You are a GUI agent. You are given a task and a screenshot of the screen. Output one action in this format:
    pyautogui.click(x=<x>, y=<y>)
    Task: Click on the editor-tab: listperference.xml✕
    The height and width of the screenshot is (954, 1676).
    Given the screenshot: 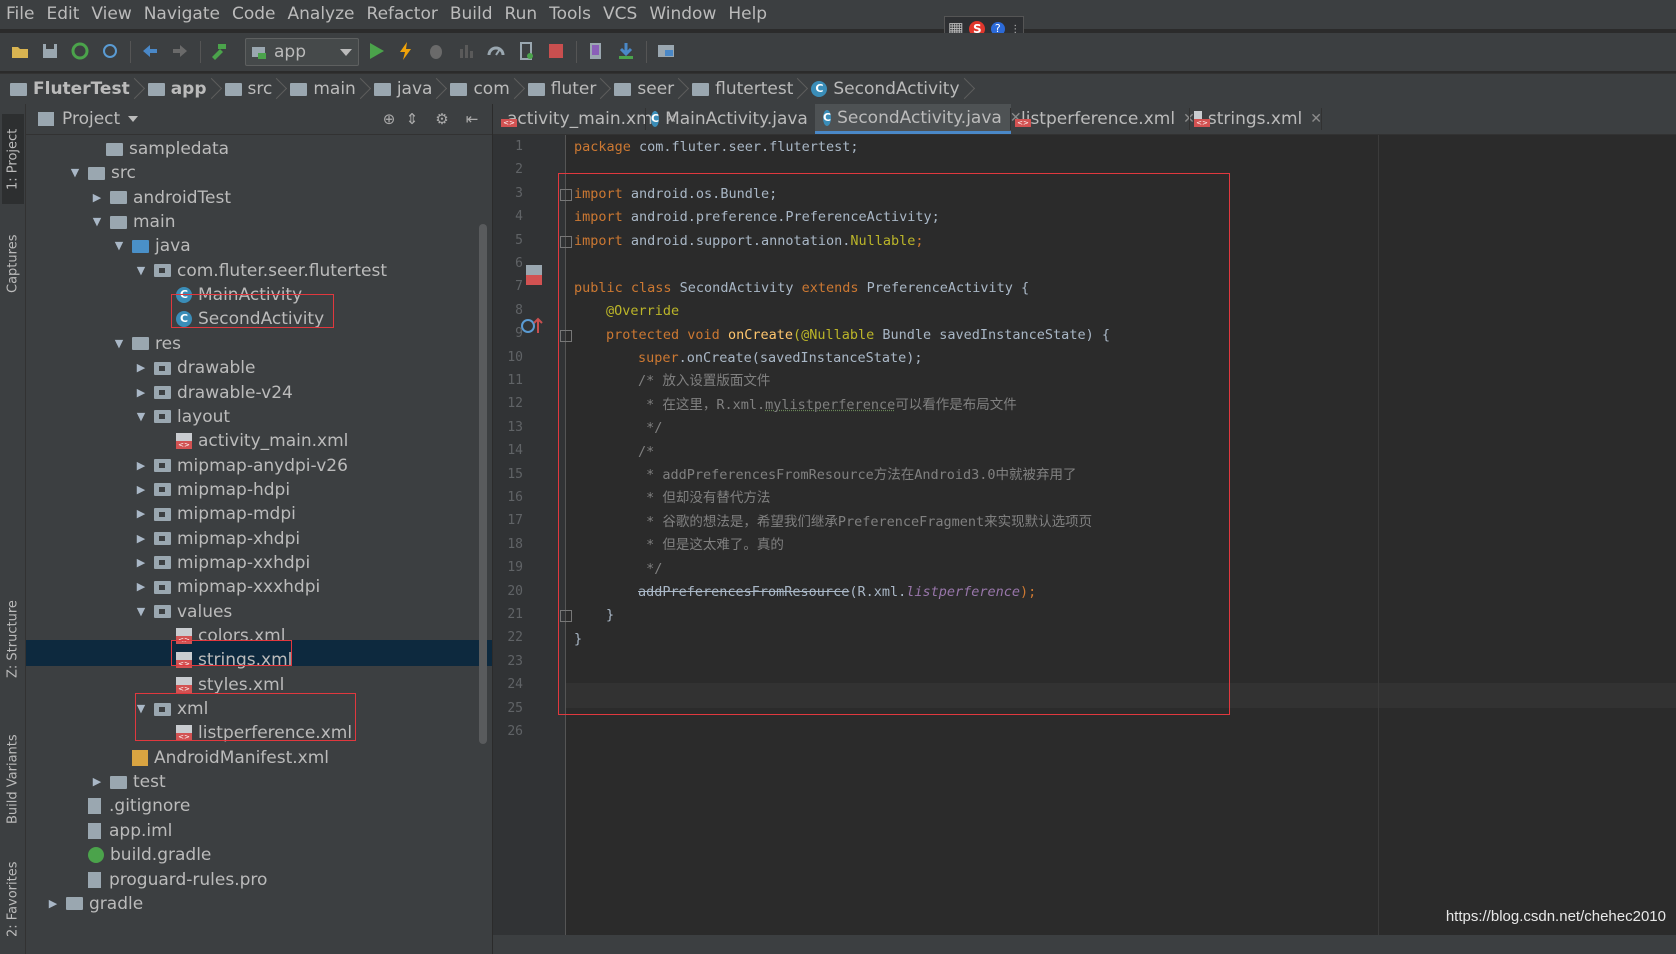 What is the action you would take?
    pyautogui.click(x=1101, y=119)
    